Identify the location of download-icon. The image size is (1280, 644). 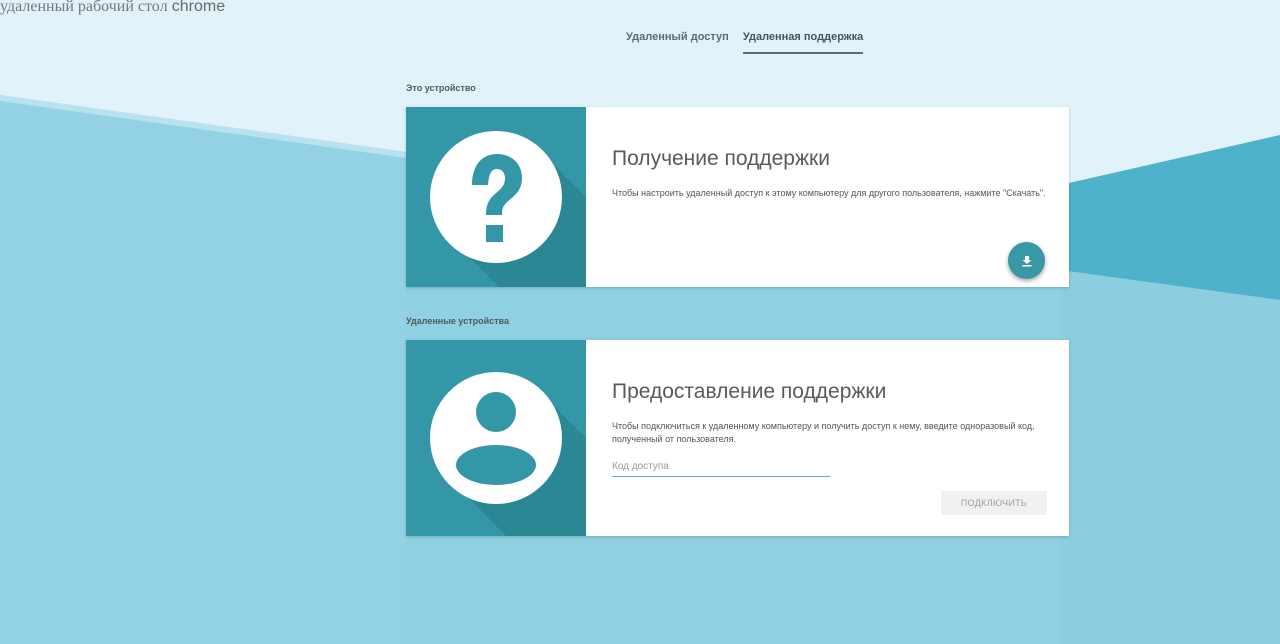
(1026, 260).